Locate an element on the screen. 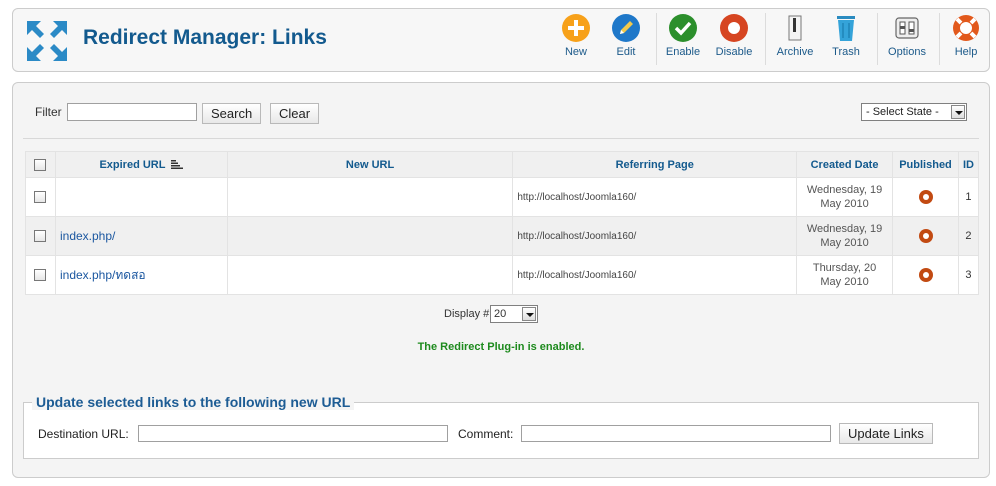  display-count-dropdown: 20 is located at coordinates (514, 314).